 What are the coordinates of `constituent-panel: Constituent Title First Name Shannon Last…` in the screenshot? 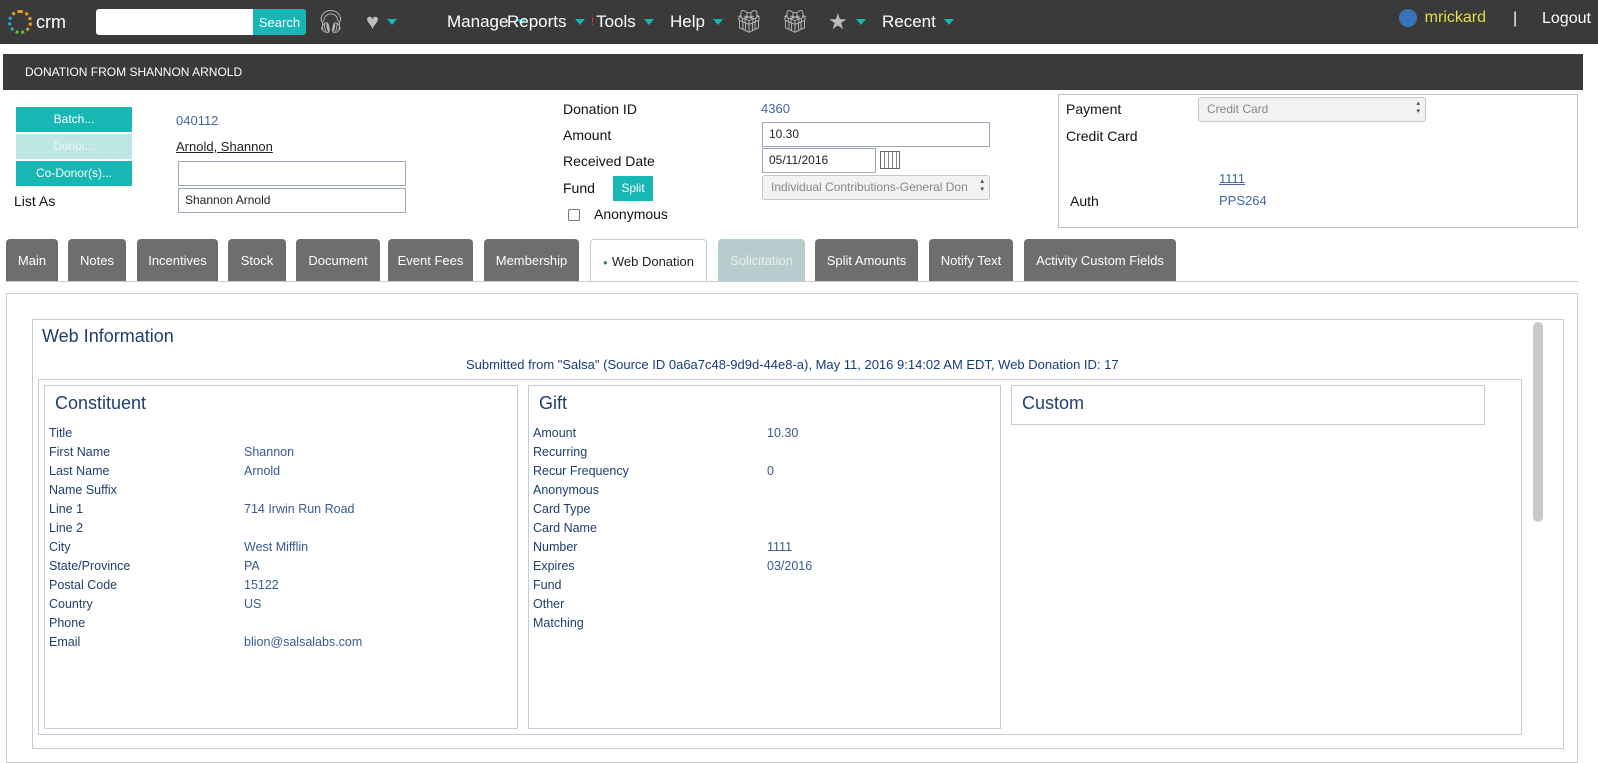 It's located at (281, 557).